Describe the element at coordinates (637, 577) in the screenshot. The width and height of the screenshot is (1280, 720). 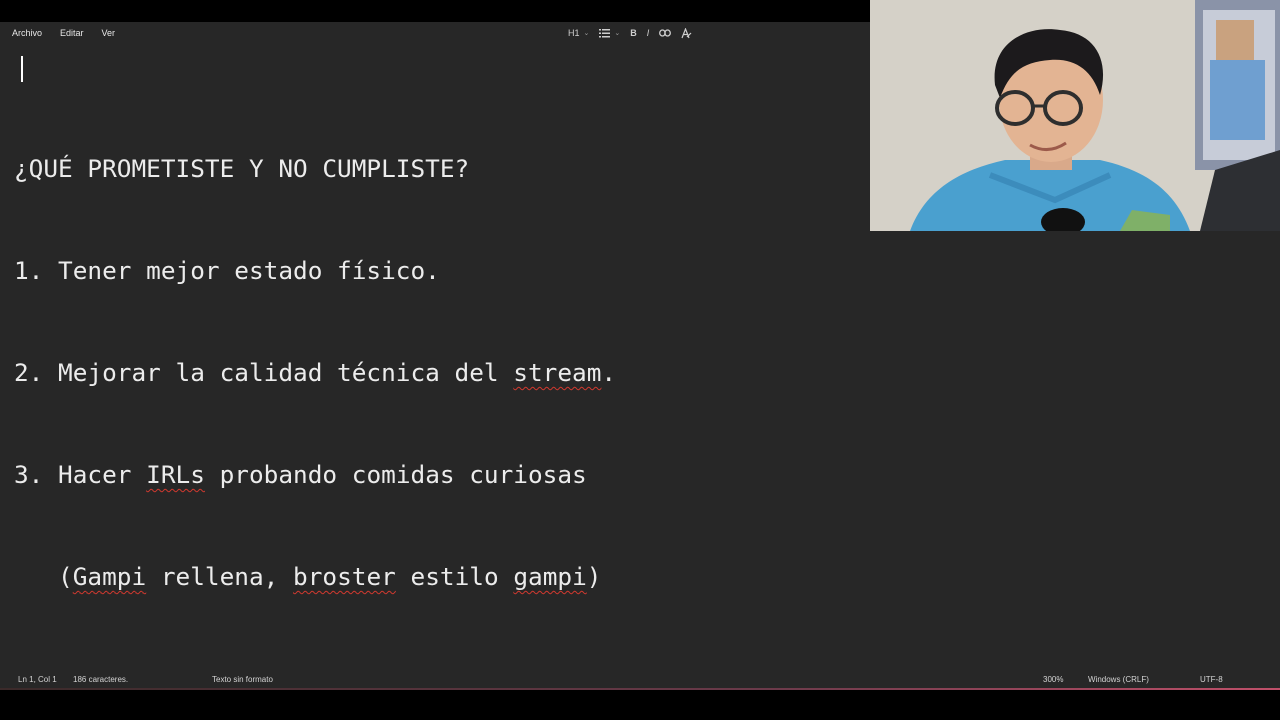
I see `doc-line-5: (Gampi rellena, broster estilo gampi)` at that location.